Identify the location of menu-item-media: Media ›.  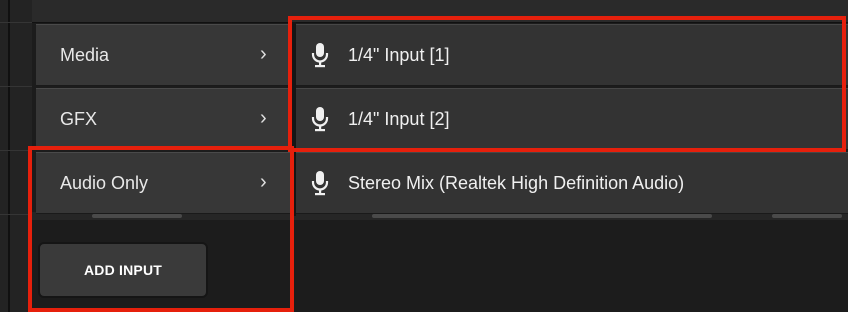
(164, 55).